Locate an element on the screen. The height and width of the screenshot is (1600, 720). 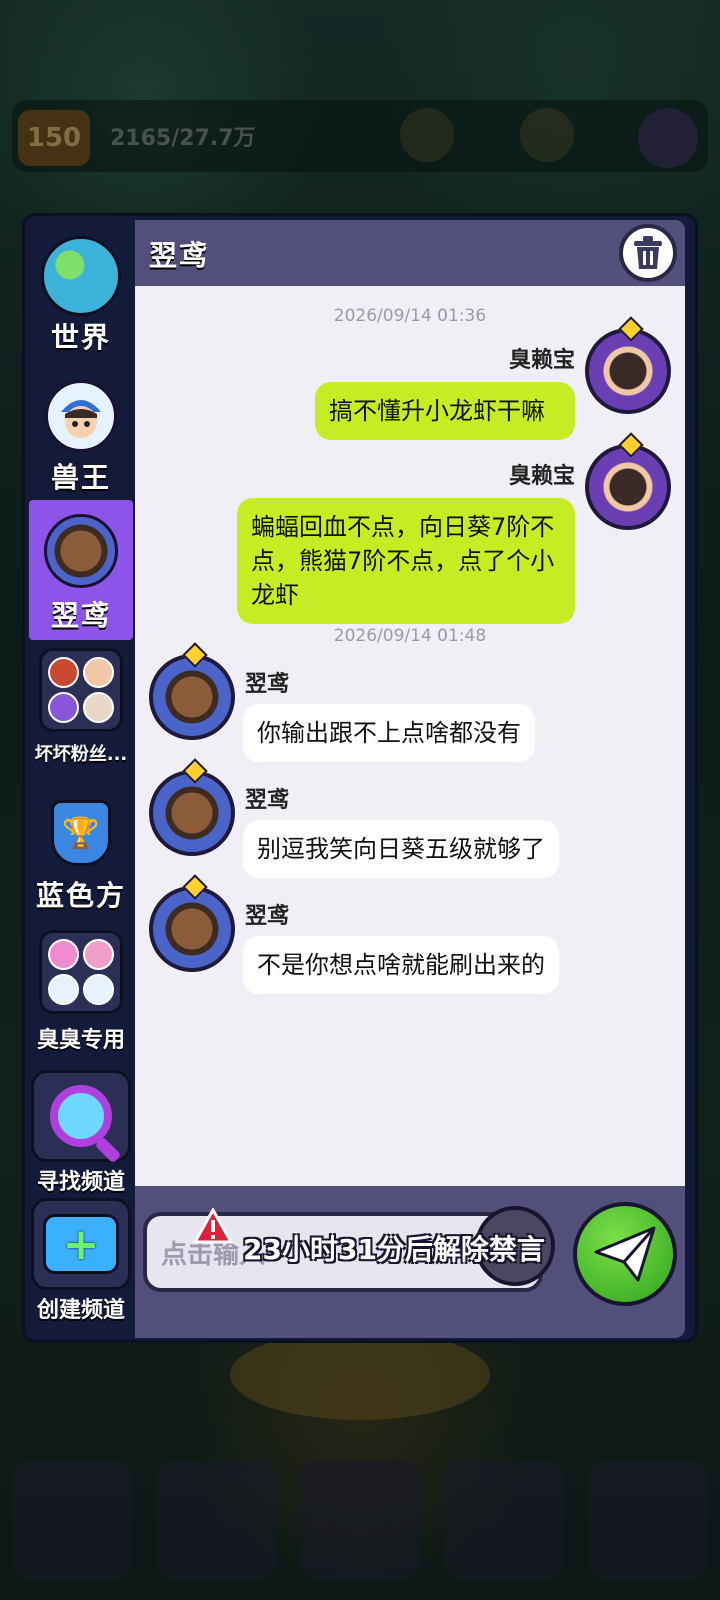
sidebar-item-blue-team: 🏆 蓝色方 is located at coordinates (81, 860).